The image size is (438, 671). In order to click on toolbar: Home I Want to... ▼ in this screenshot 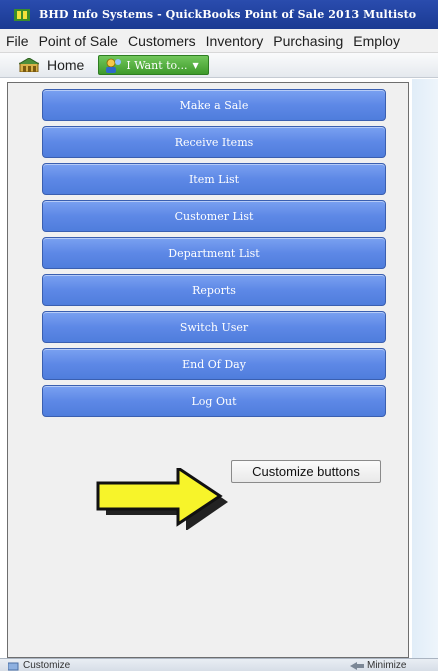, I will do `click(219, 65)`.